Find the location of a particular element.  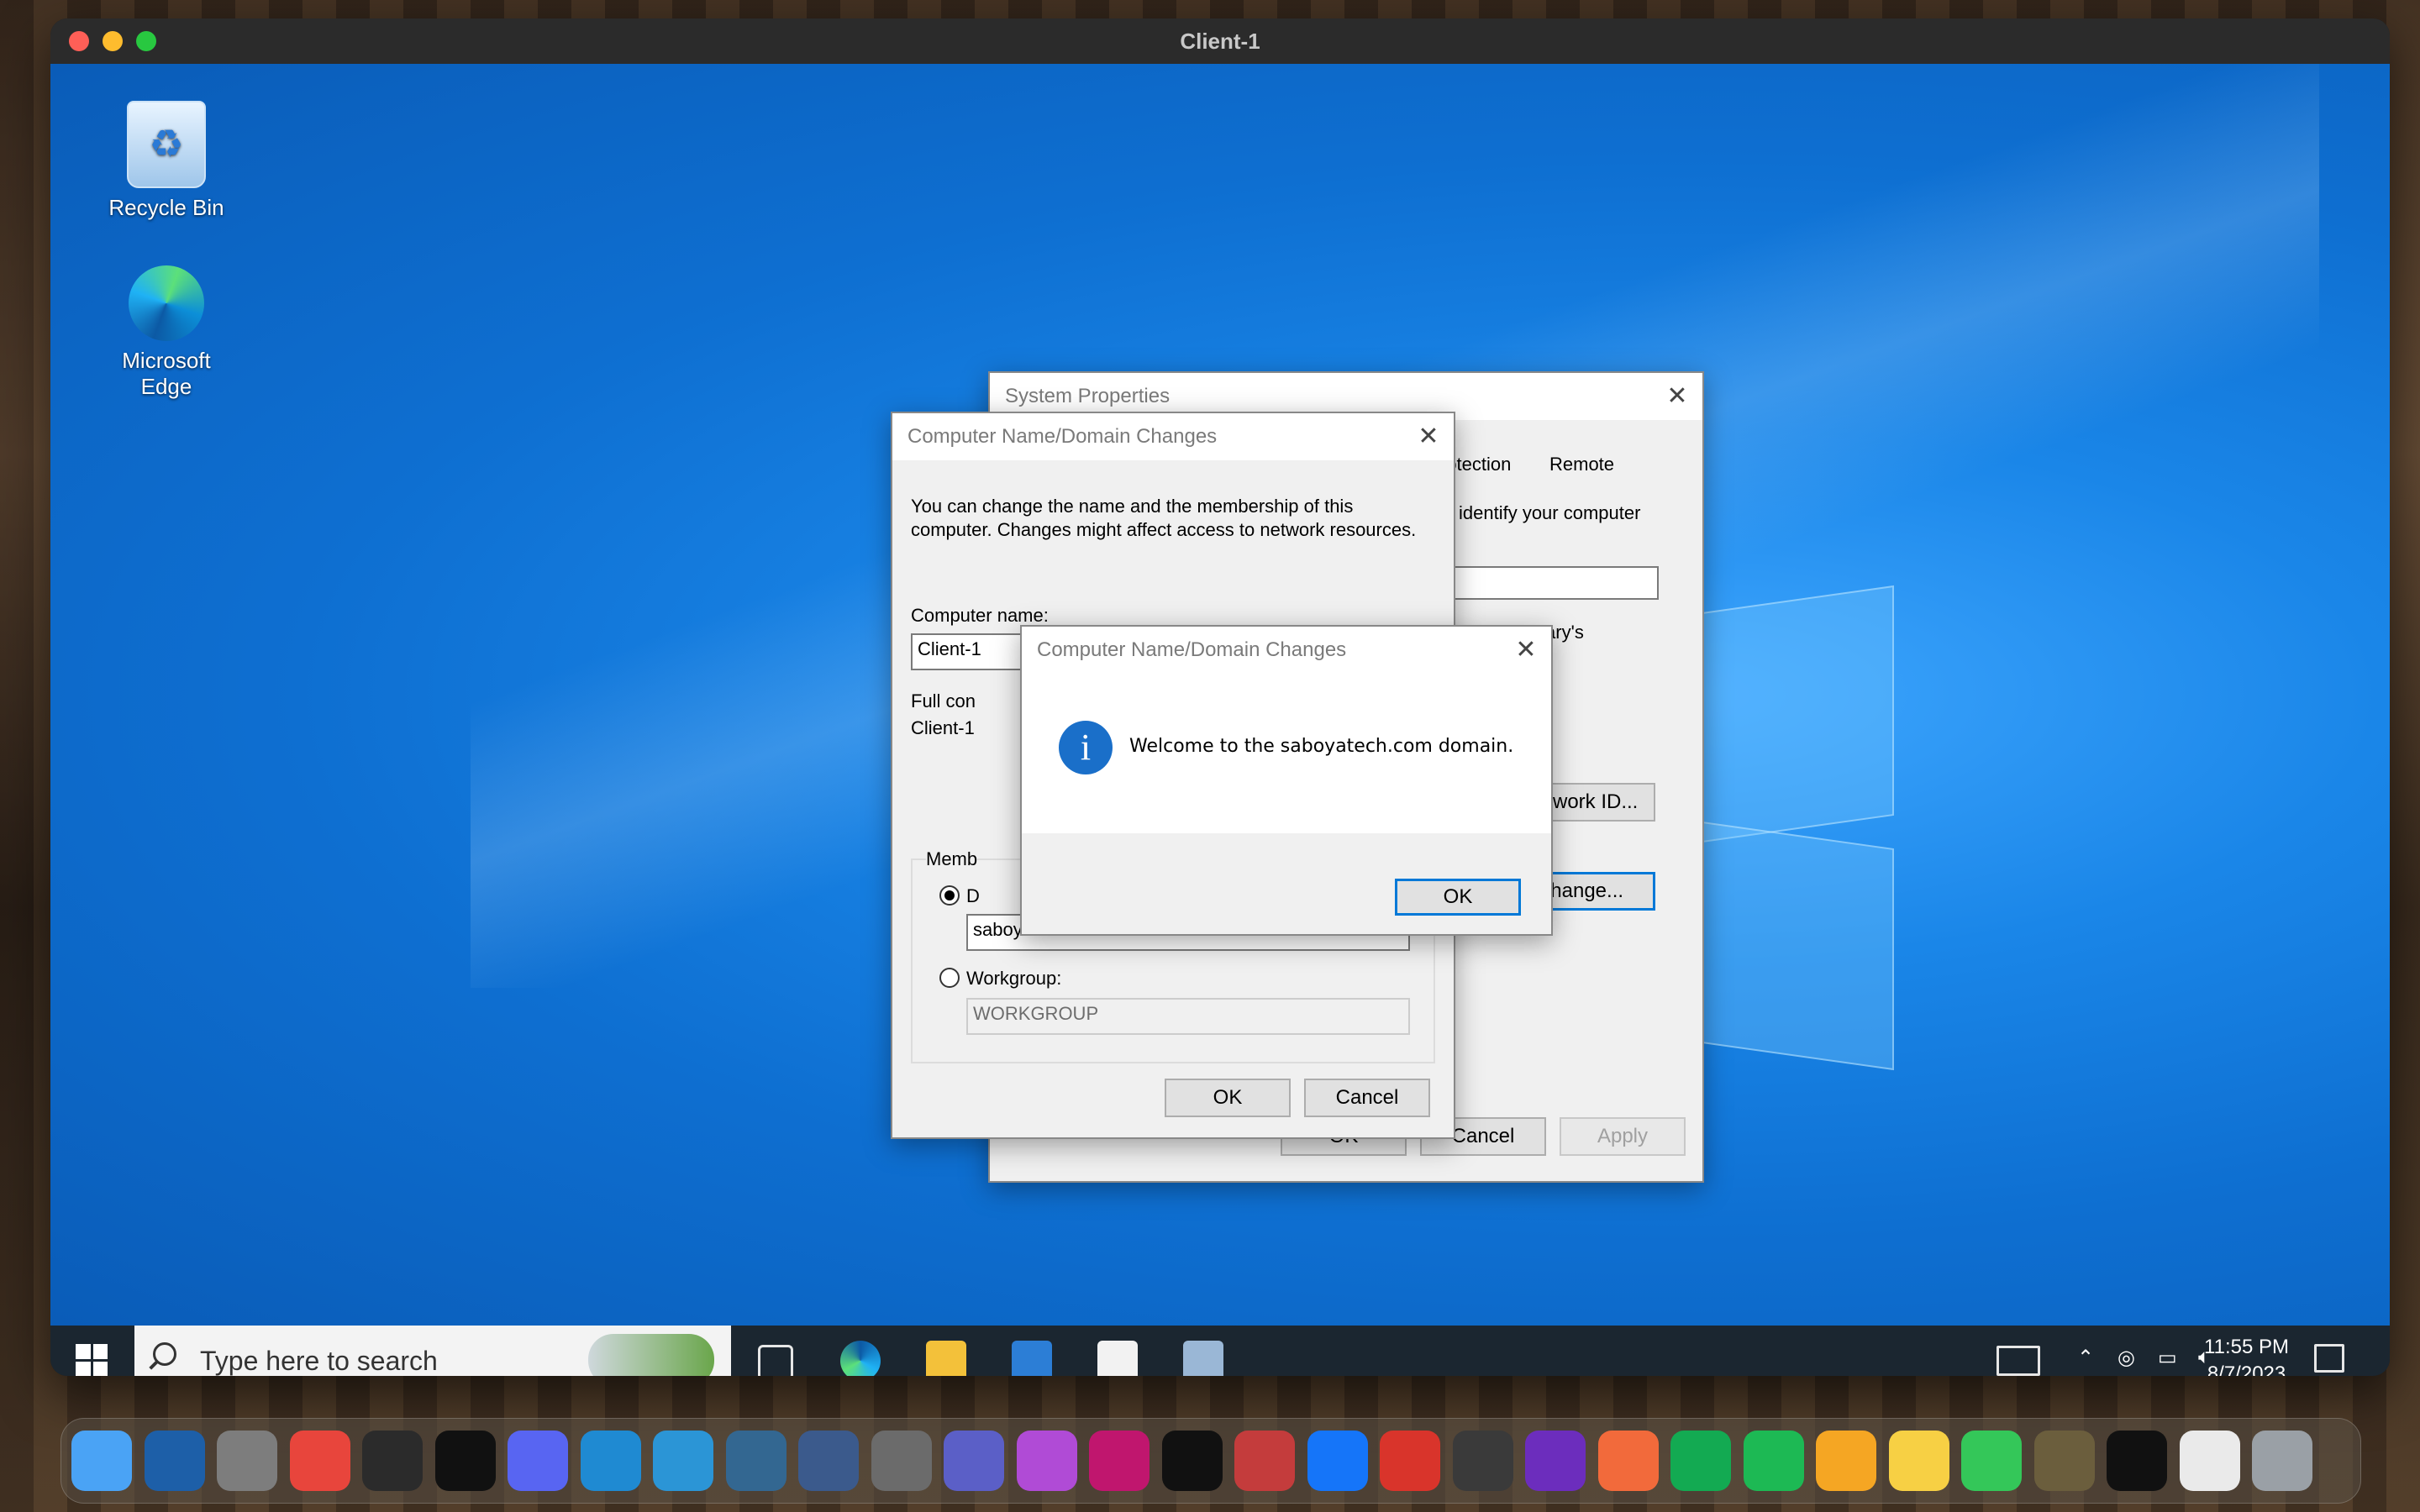

gimp-icon is located at coordinates (2064, 1461).